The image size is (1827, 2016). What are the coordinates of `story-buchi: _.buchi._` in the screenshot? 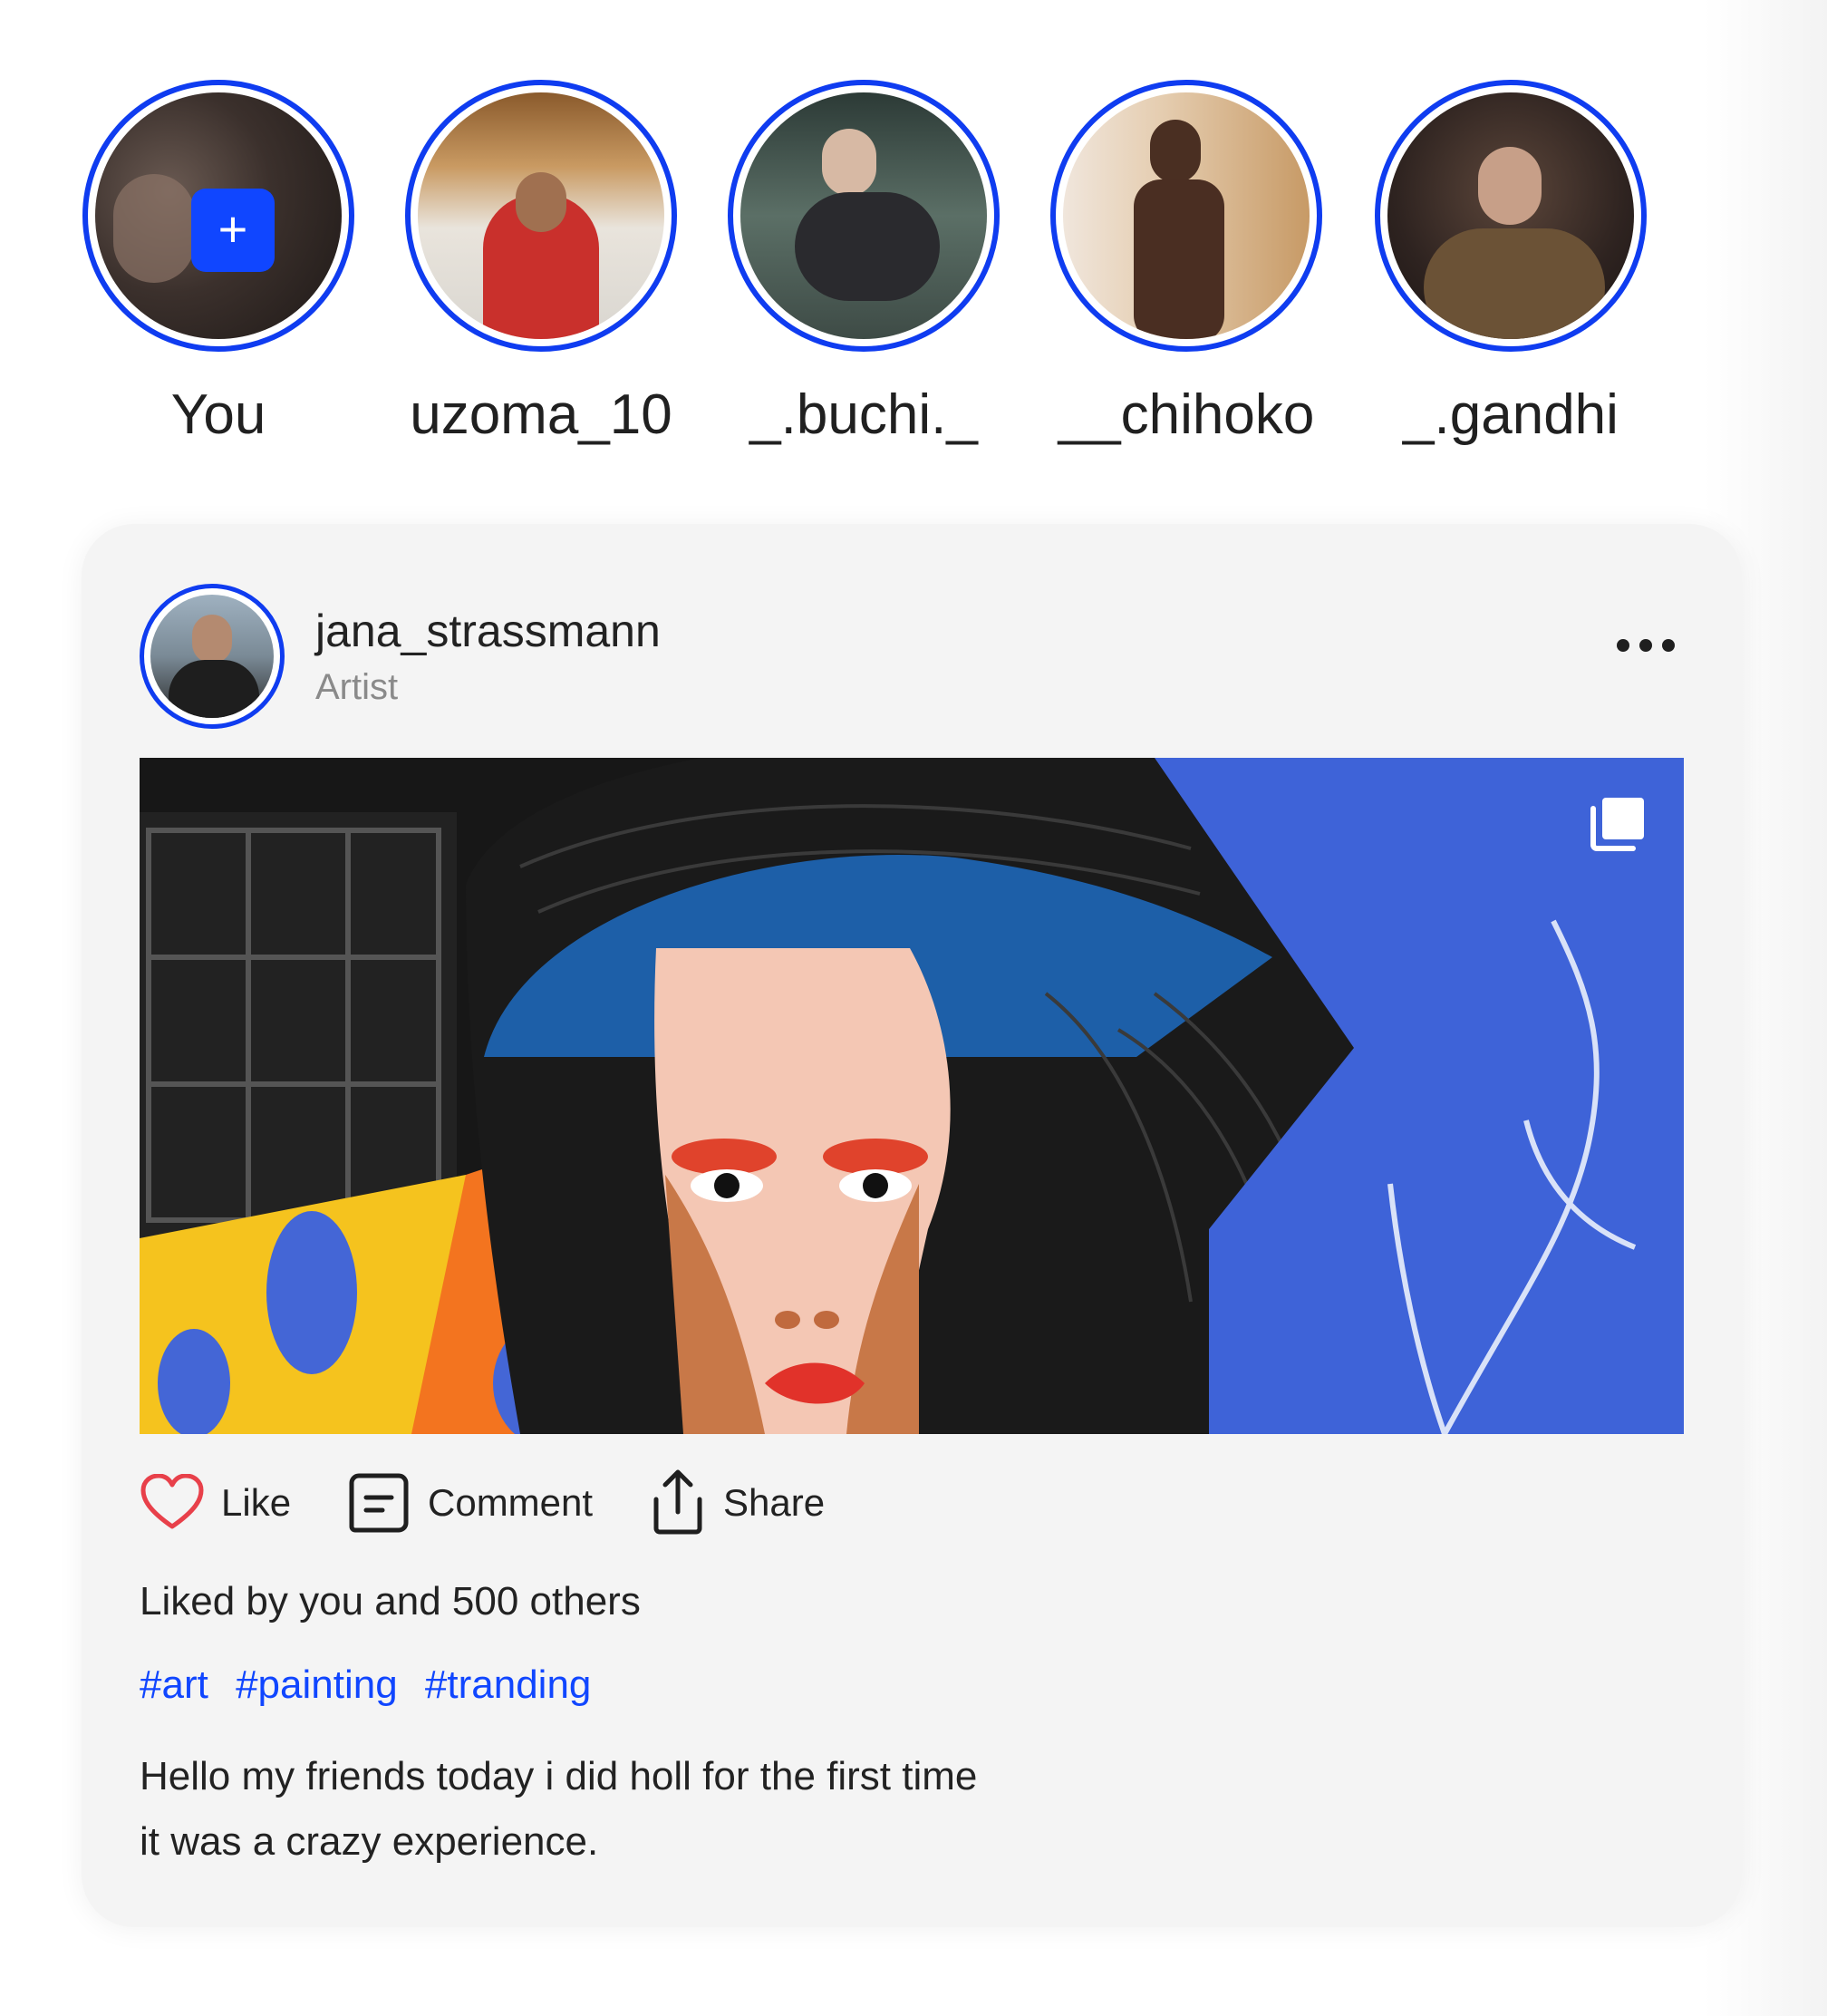 It's located at (863, 264).